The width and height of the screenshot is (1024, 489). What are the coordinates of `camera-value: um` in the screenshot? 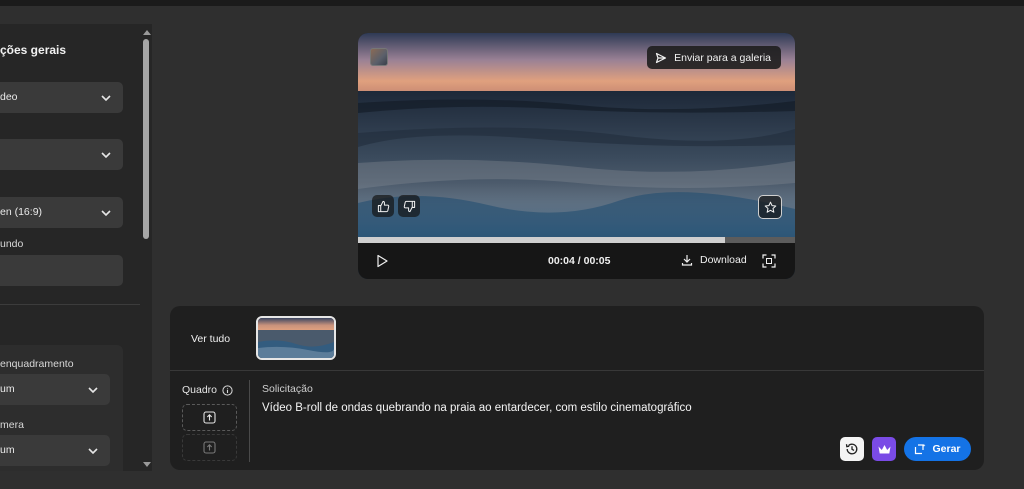 It's located at (7, 450).